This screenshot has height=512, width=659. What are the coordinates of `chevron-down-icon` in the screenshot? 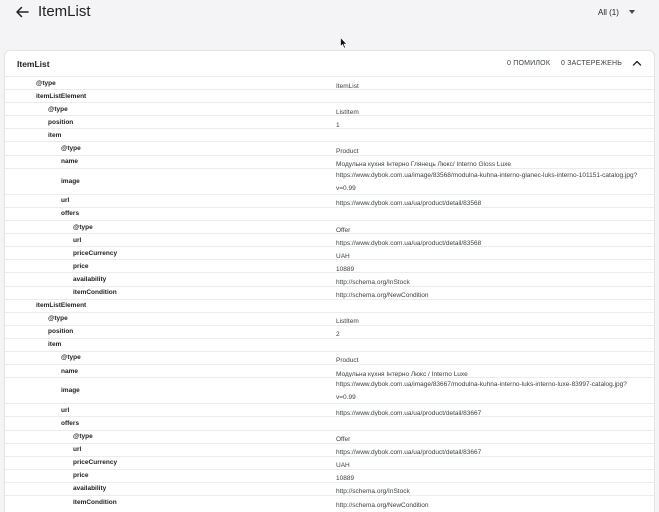 It's located at (631, 12).